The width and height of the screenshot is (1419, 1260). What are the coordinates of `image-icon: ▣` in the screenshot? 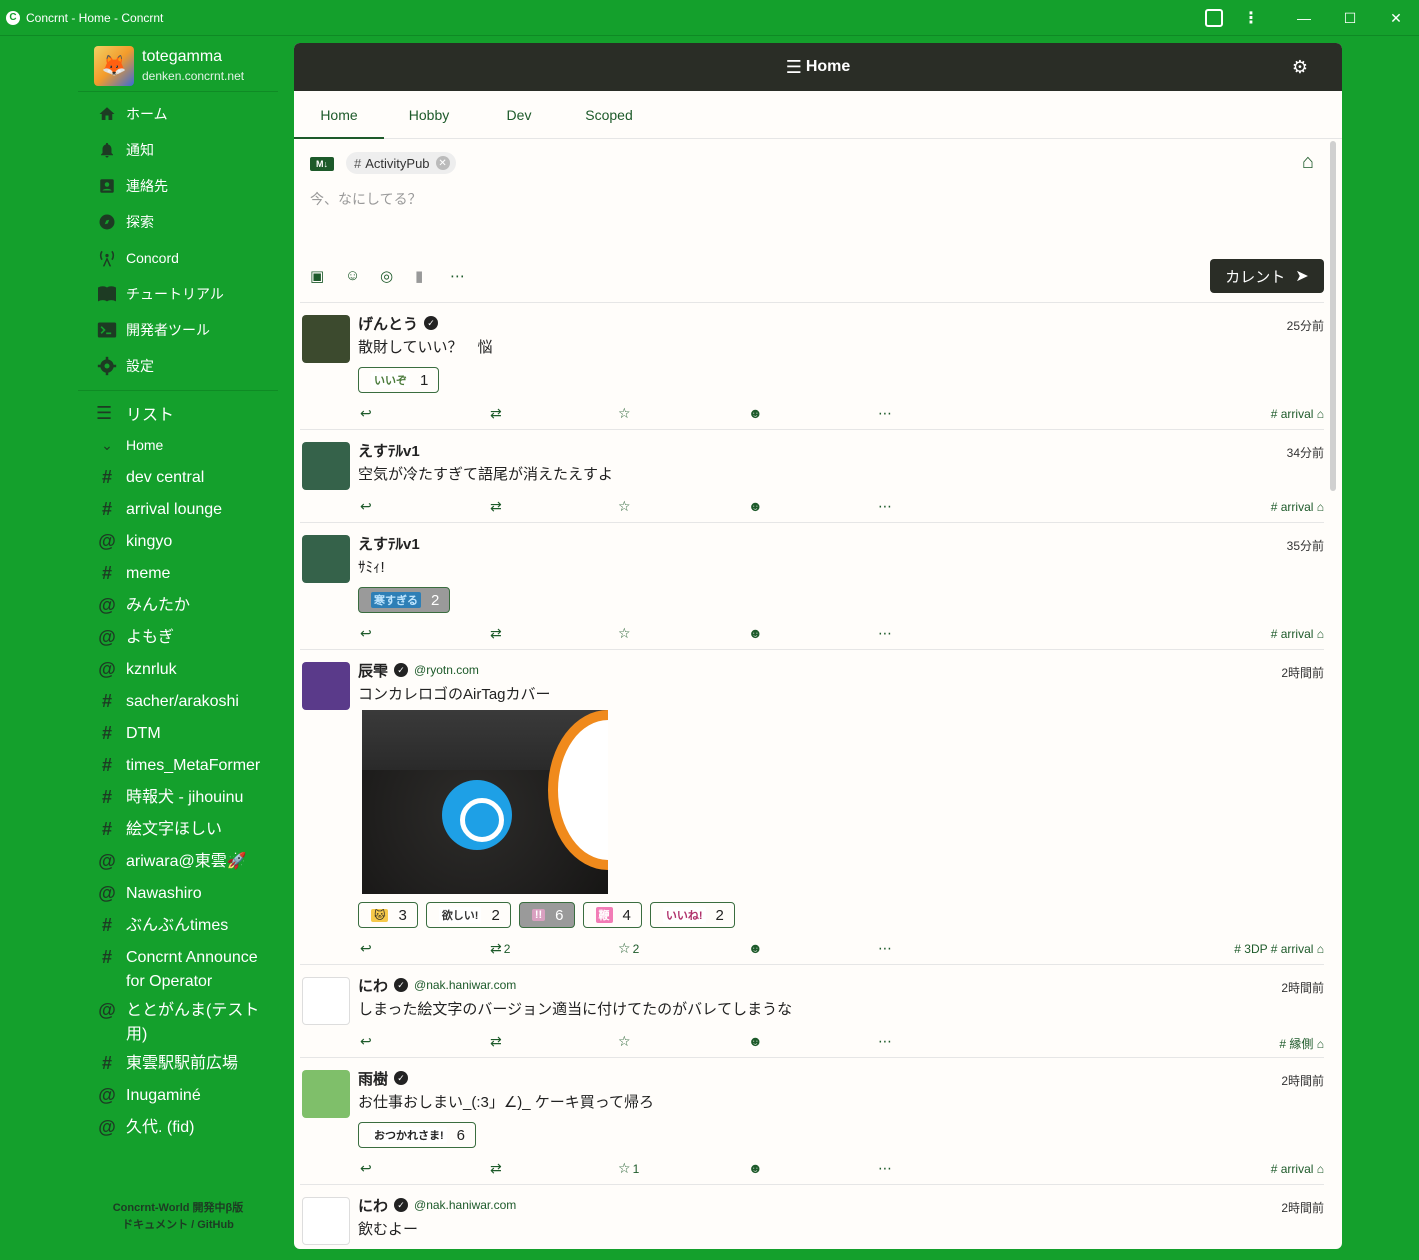 It's located at (327, 276).